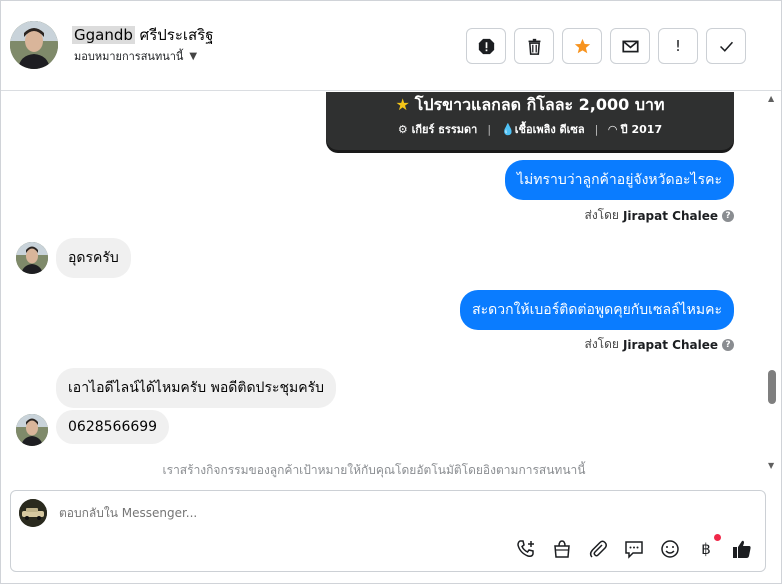 This screenshot has height=584, width=782. What do you see at coordinates (402, 104) in the screenshot?
I see `star-icon: ★` at bounding box center [402, 104].